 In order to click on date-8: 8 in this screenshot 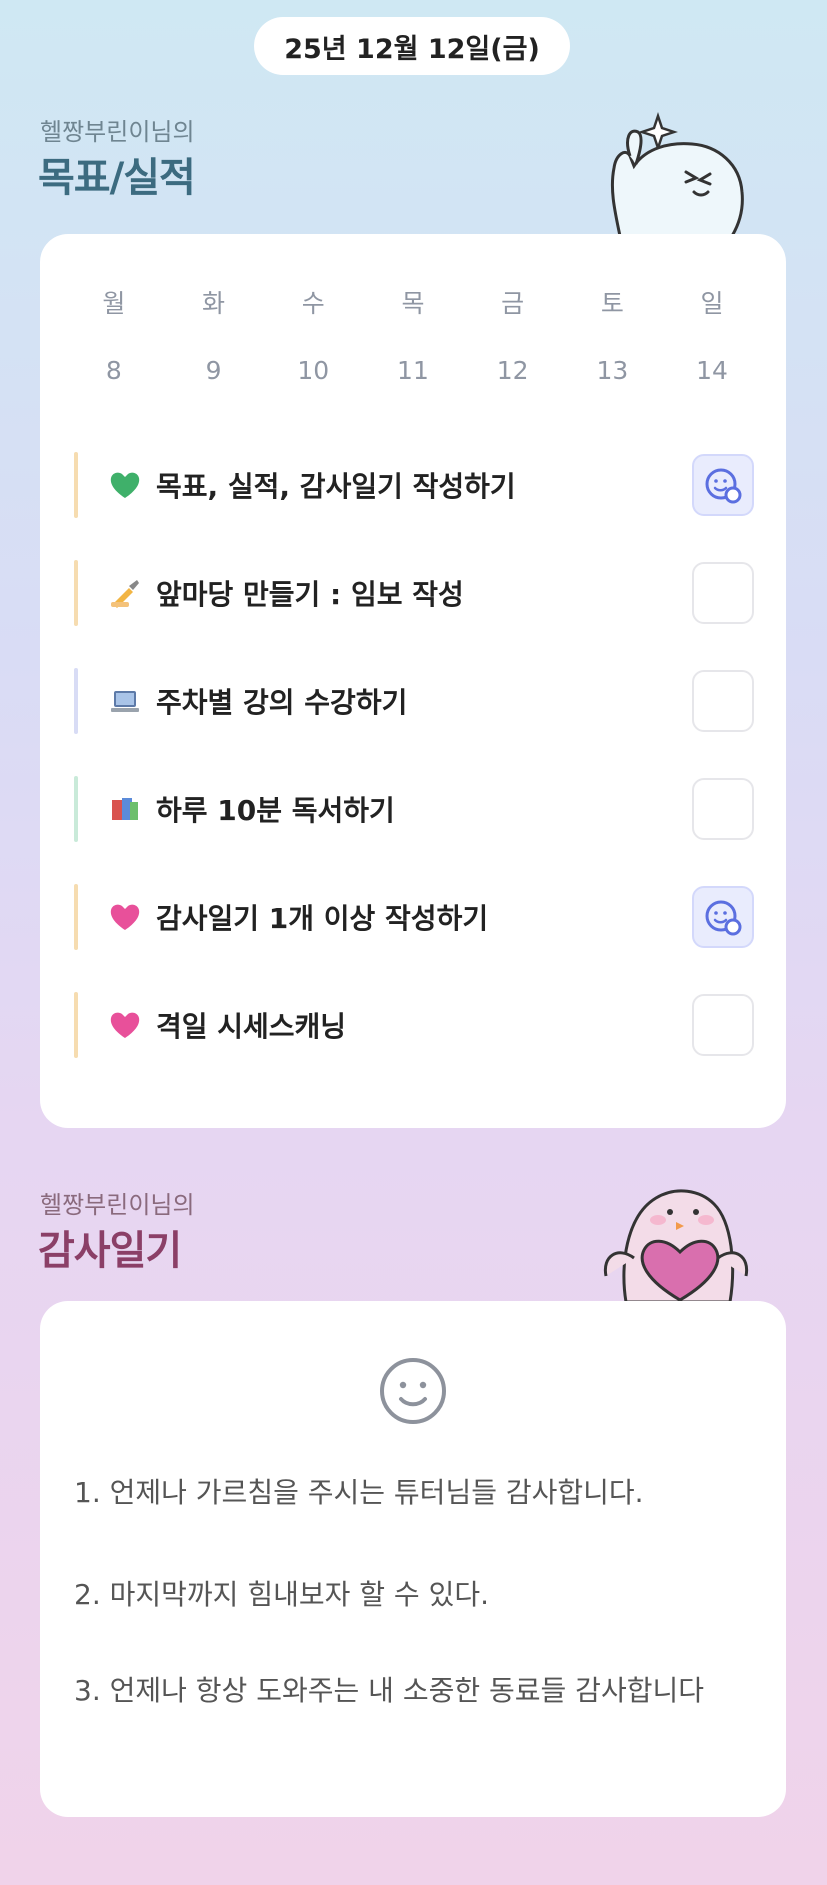, I will do `click(114, 370)`.